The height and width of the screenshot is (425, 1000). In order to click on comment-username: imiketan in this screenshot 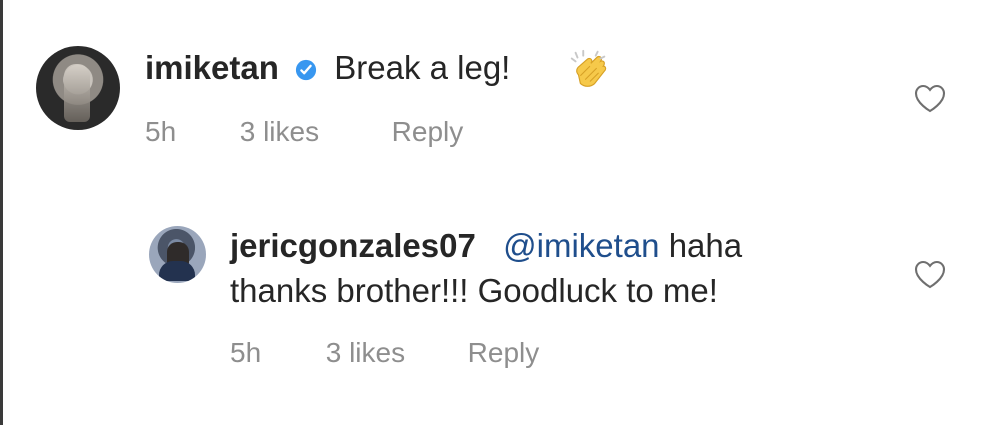, I will do `click(212, 67)`.